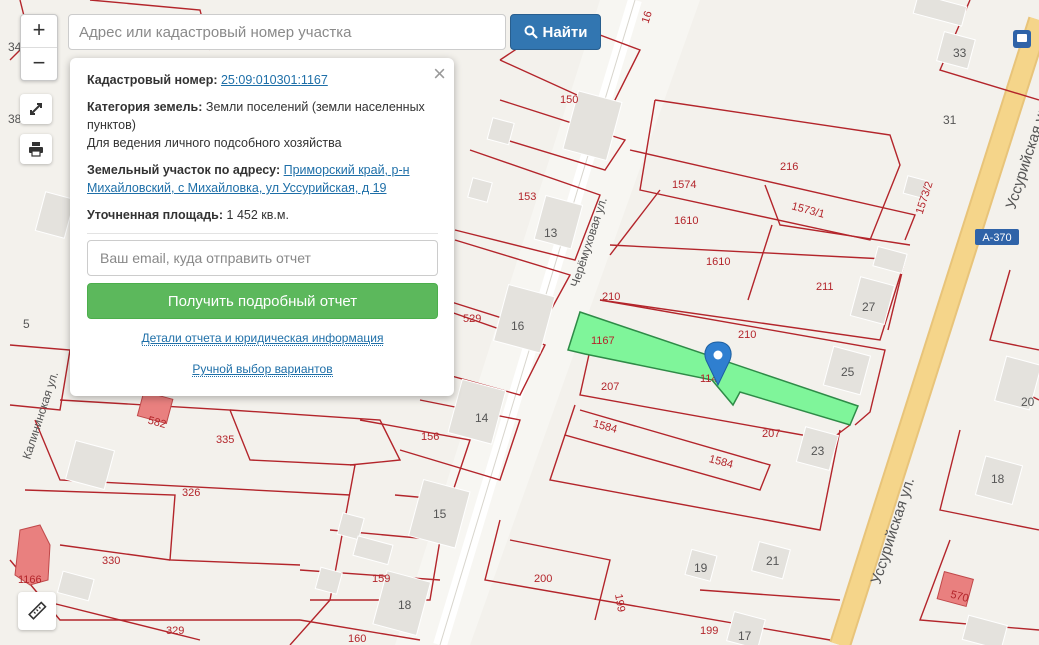 The width and height of the screenshot is (1039, 645). Describe the element at coordinates (440, 514) in the screenshot. I see `house-number: 15` at that location.